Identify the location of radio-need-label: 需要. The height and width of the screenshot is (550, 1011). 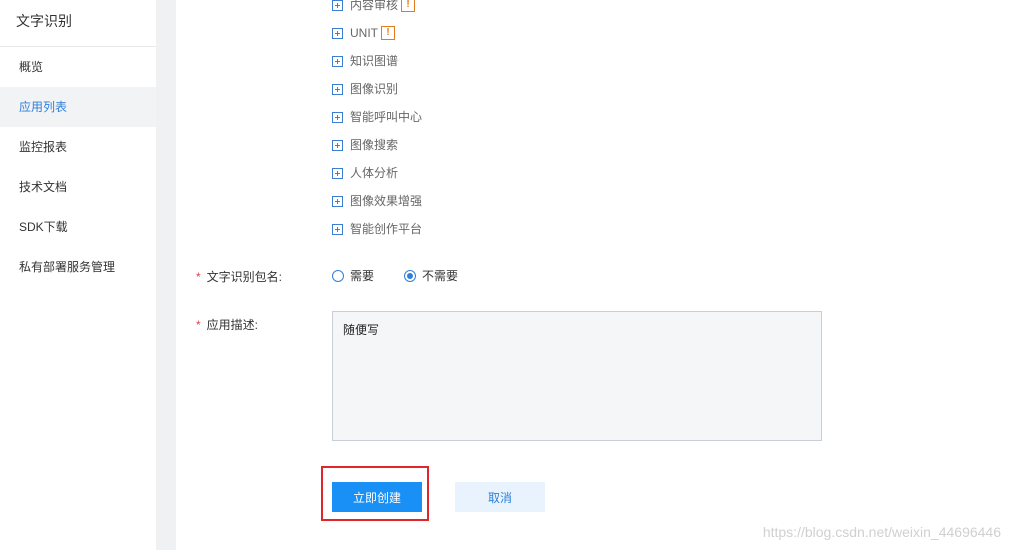
(362, 276).